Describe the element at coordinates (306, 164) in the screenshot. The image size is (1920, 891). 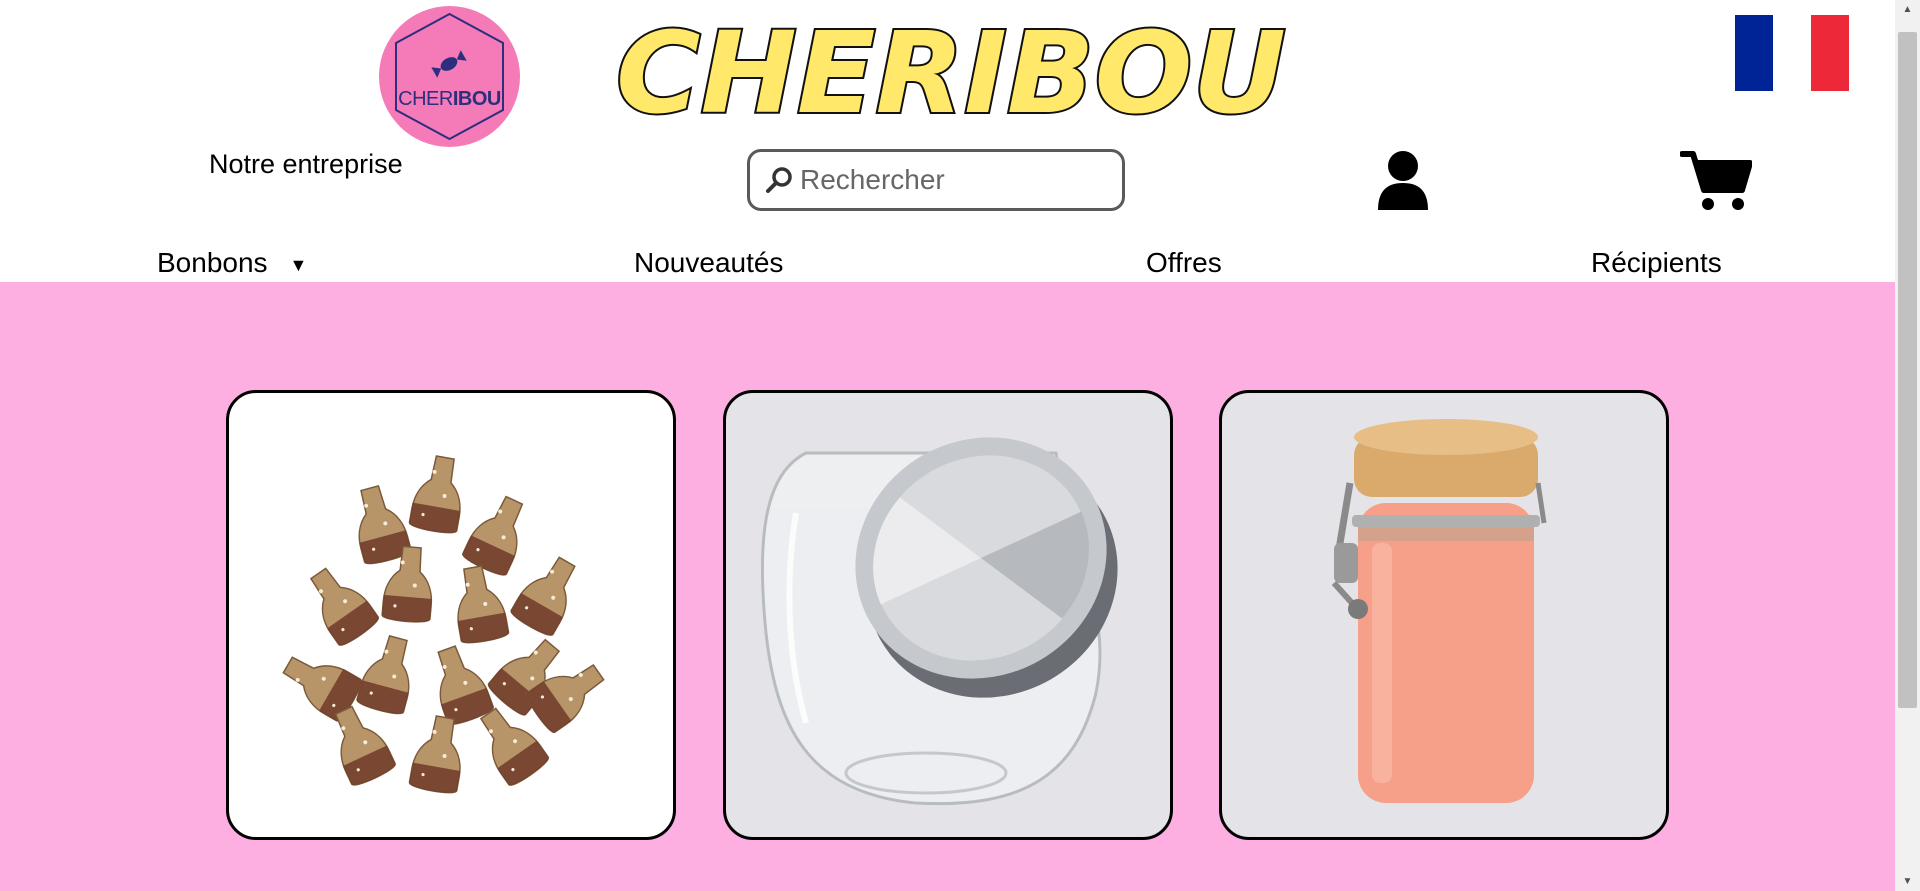
I see `company-link: Notre entreprise` at that location.